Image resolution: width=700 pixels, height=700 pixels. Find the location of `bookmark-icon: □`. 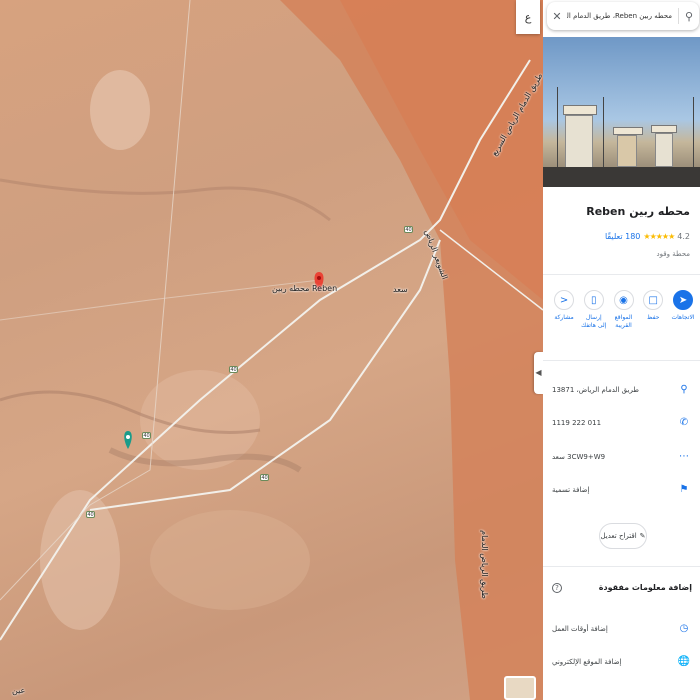

bookmark-icon: □ is located at coordinates (653, 300).